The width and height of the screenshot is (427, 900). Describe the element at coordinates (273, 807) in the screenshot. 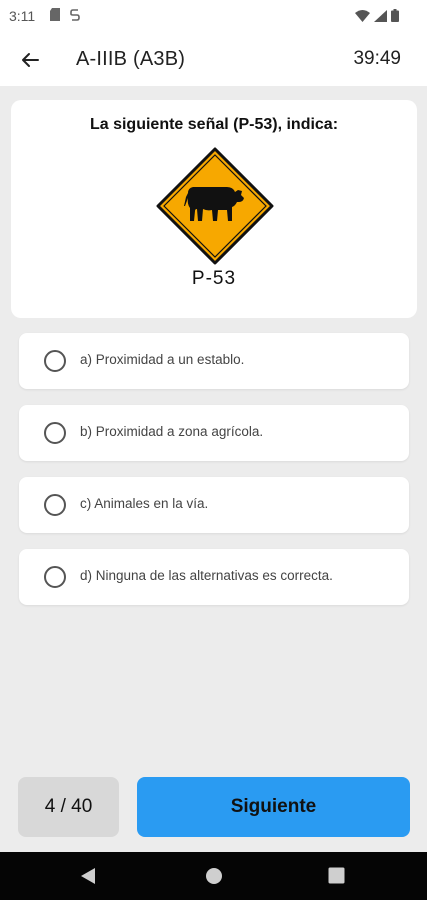

I see `next-button: Siguiente` at that location.